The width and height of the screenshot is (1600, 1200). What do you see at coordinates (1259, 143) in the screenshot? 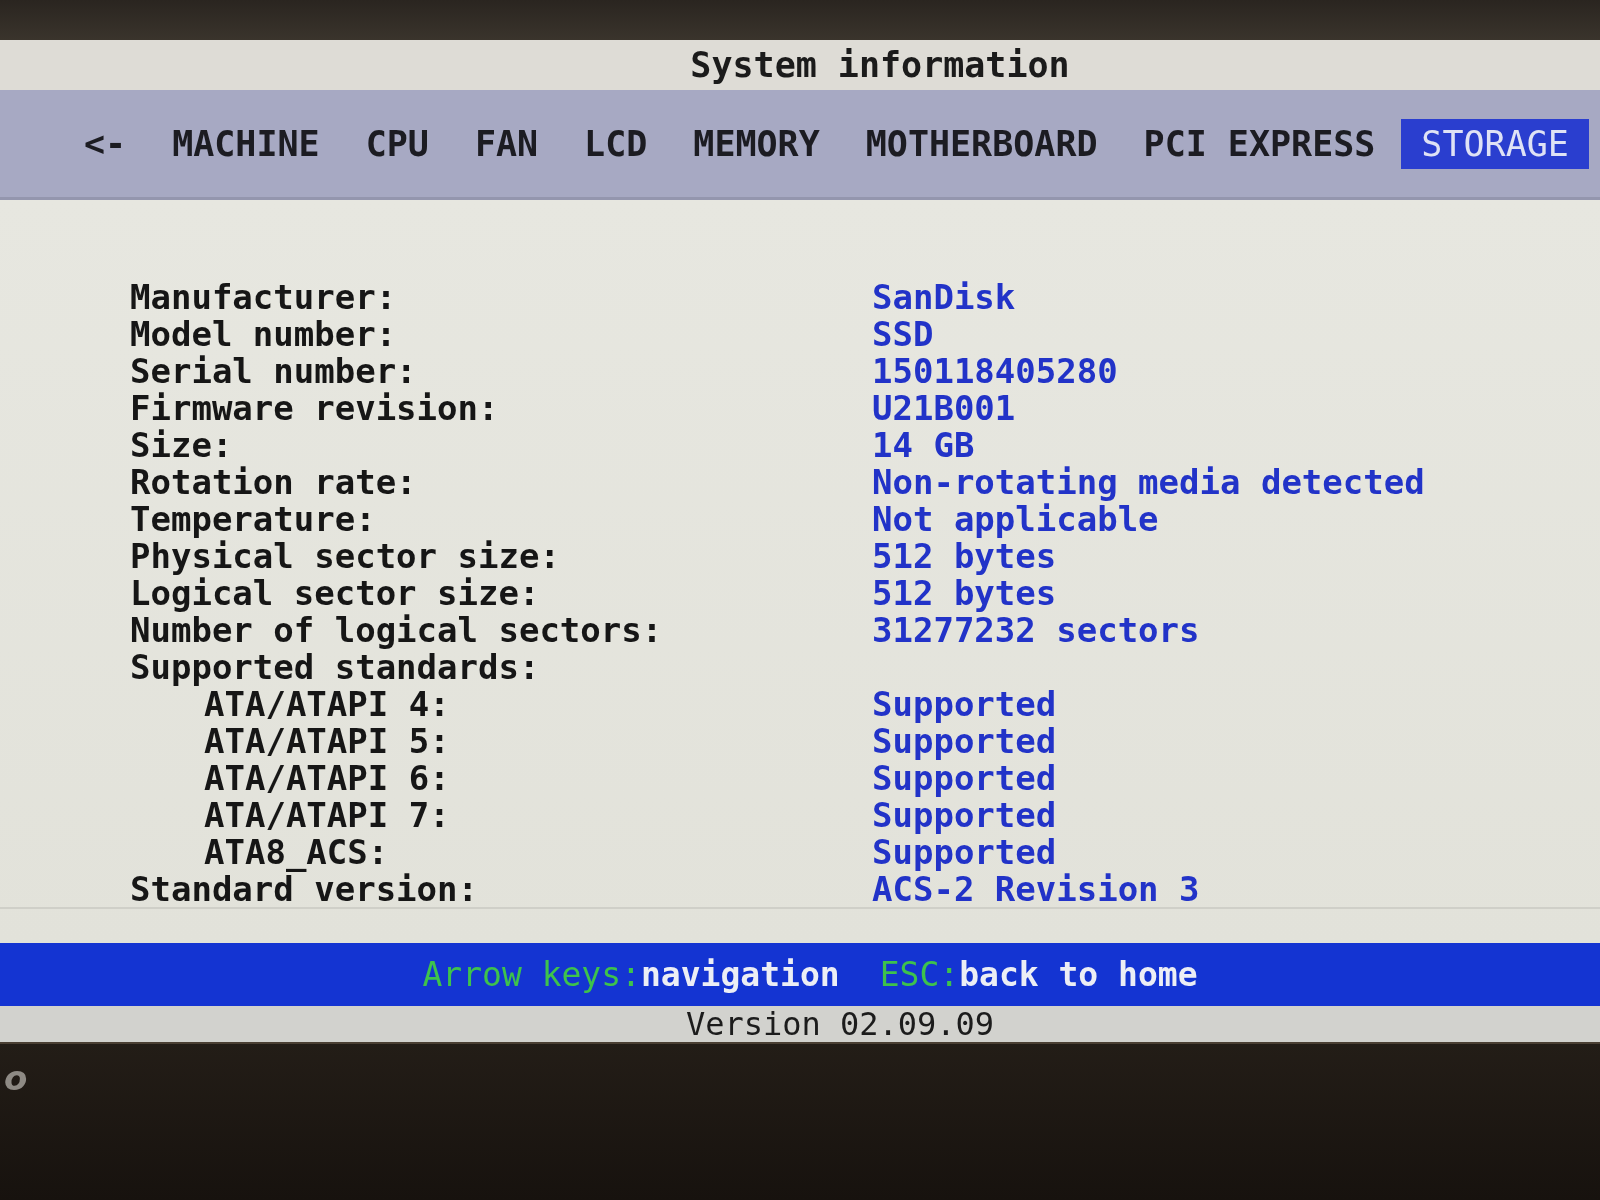
I see `nav-tab: PCI EXPRESS` at bounding box center [1259, 143].